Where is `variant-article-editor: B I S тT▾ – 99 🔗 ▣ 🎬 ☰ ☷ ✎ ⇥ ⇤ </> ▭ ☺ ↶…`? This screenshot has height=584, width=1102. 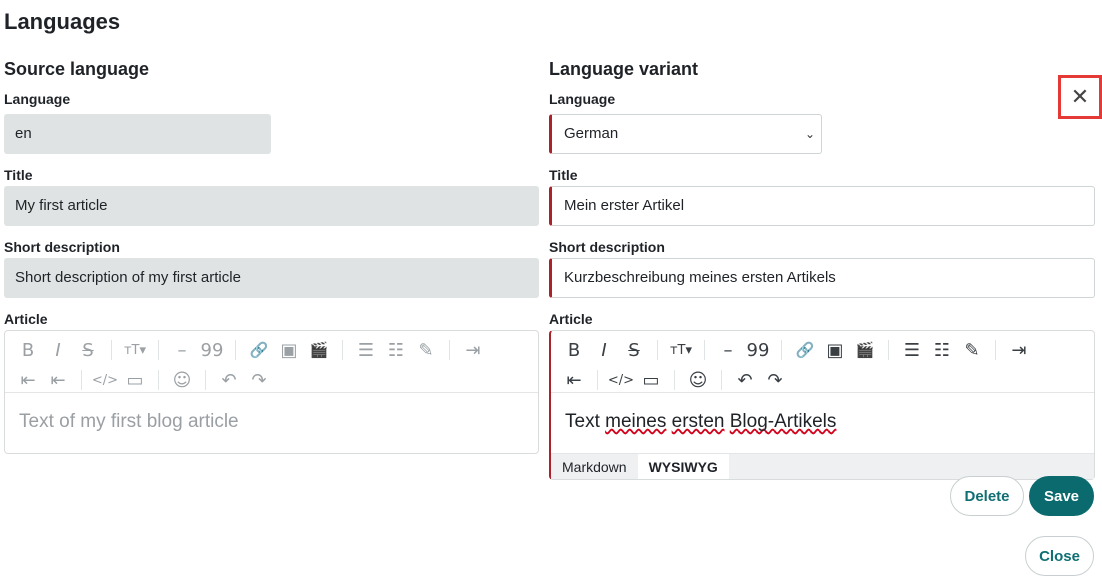
variant-article-editor: B I S тT▾ – 99 🔗 ▣ 🎬 ☰ ☷ ✎ ⇥ ⇤ </> ▭ ☺ ↶… is located at coordinates (822, 405).